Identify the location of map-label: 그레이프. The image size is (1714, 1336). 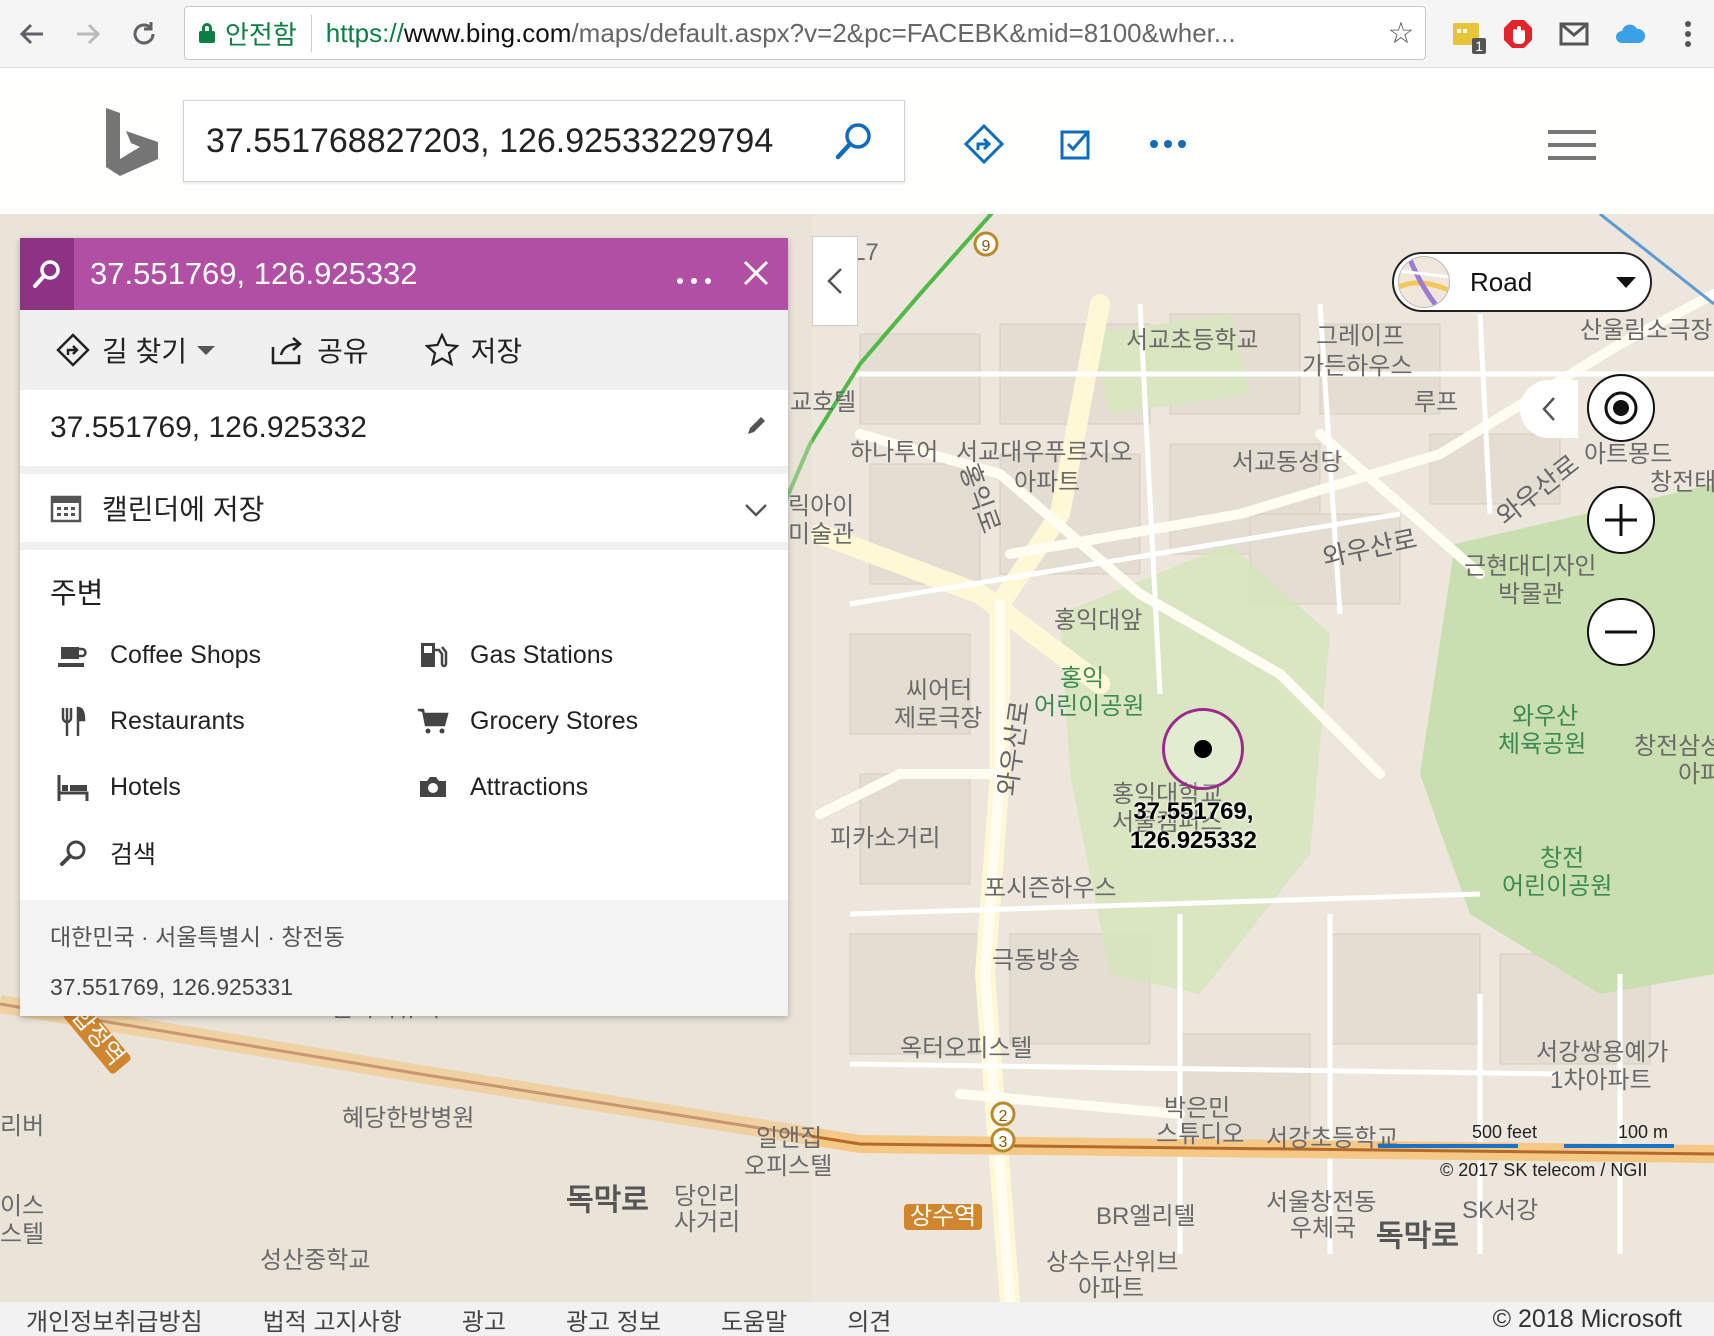
(1360, 336).